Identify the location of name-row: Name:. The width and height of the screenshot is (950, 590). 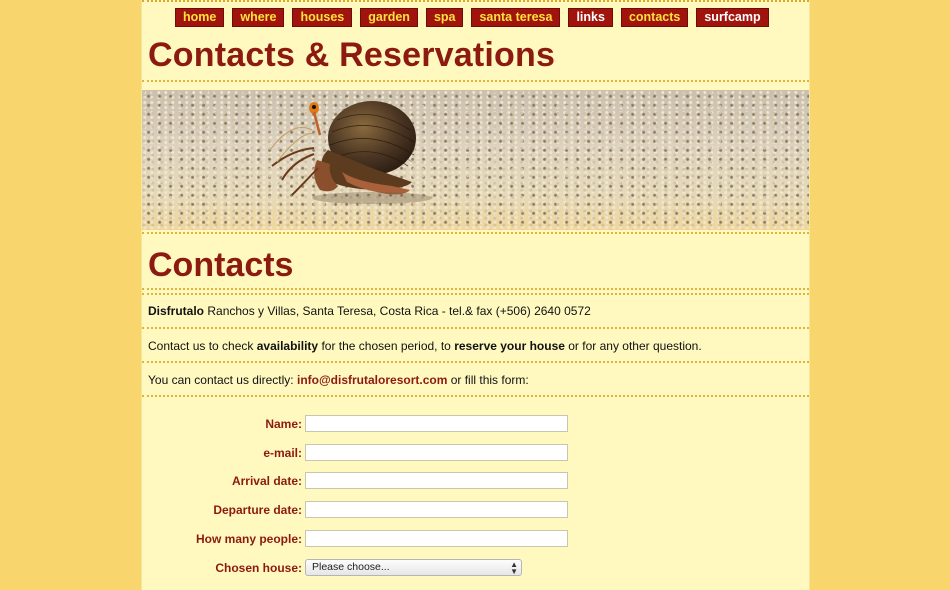
(475, 425).